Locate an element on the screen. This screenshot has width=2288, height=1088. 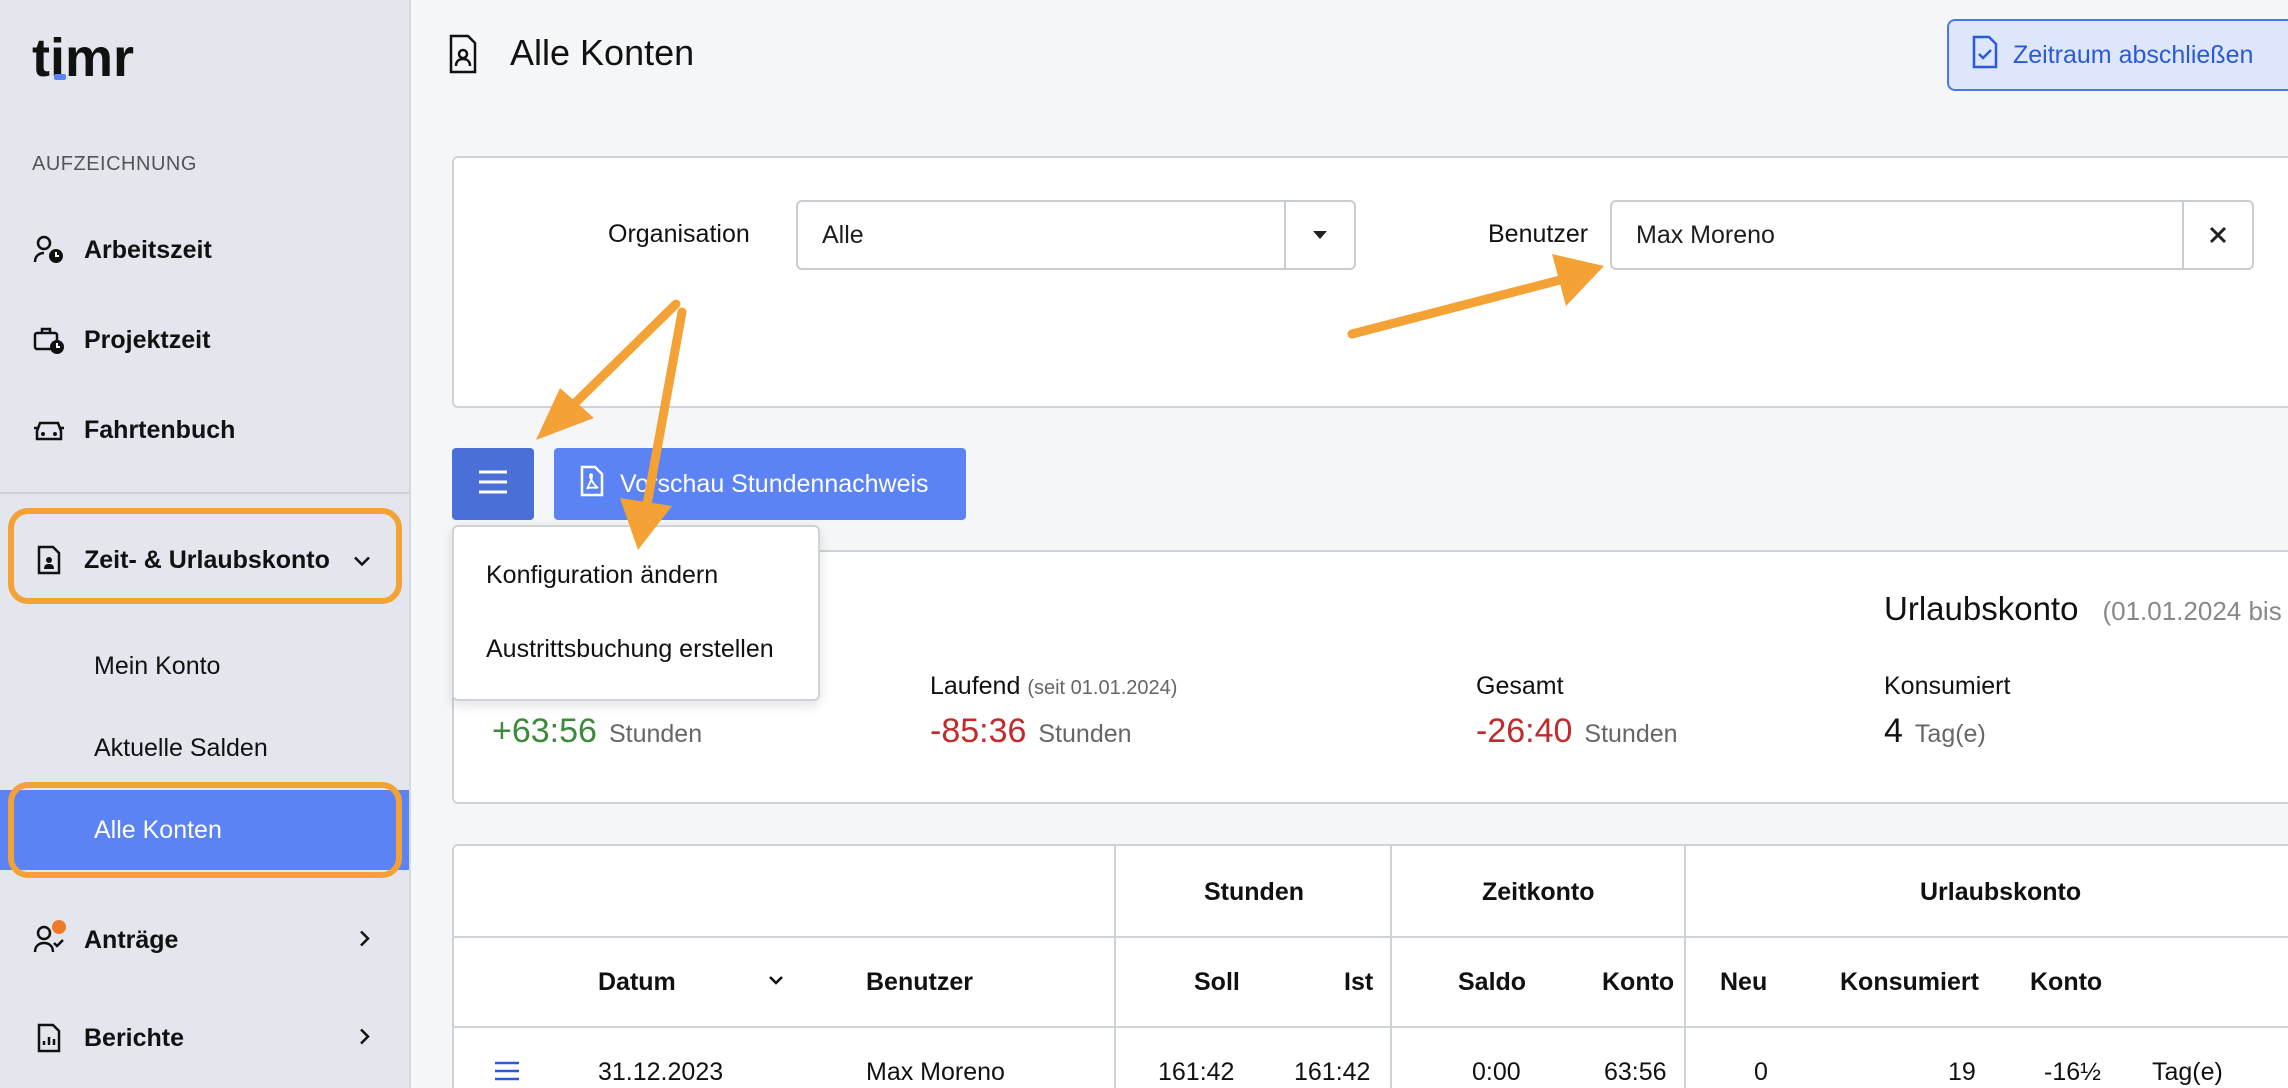
timr-logo: timr is located at coordinates (97, 59).